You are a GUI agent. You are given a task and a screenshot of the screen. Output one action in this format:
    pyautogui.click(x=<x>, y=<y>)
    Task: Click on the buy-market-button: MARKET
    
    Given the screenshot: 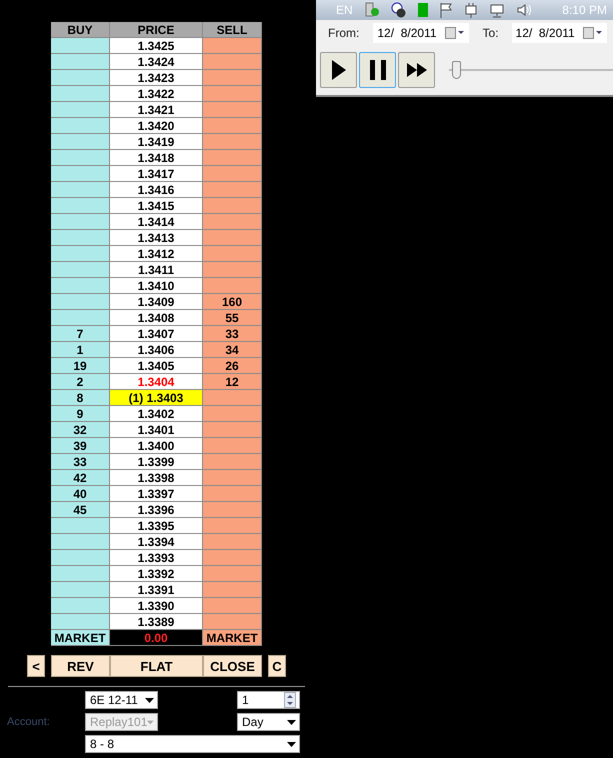 What is the action you would take?
    pyautogui.click(x=80, y=638)
    